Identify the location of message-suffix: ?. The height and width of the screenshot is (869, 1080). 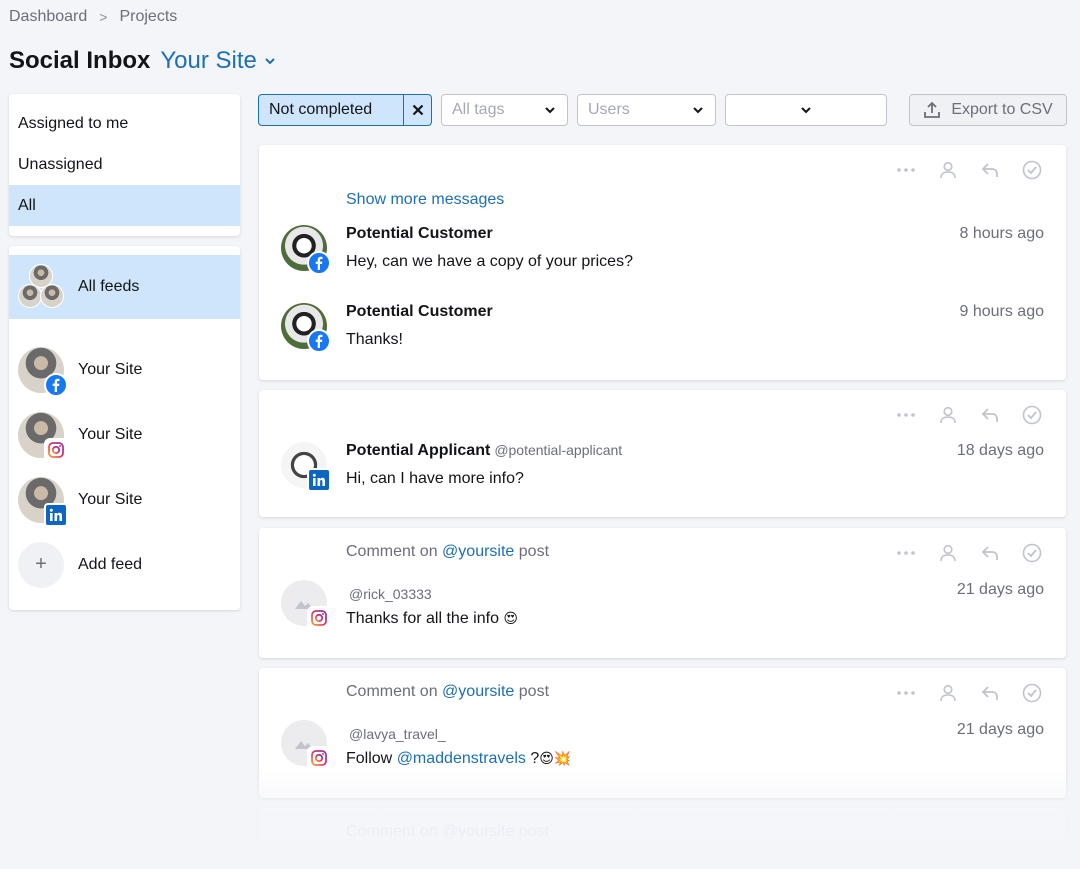
(535, 758).